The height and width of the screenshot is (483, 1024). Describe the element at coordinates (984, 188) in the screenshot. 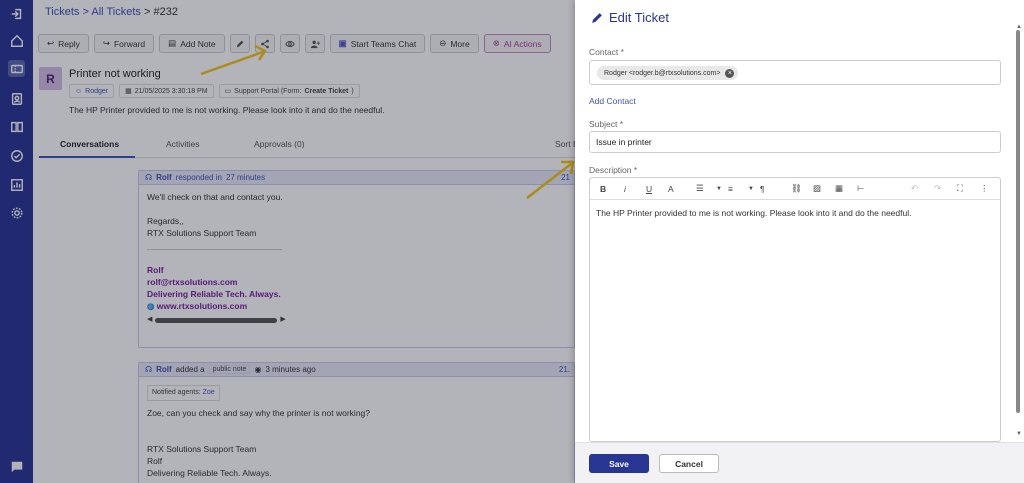

I see `more-options-icon: ⋮` at that location.